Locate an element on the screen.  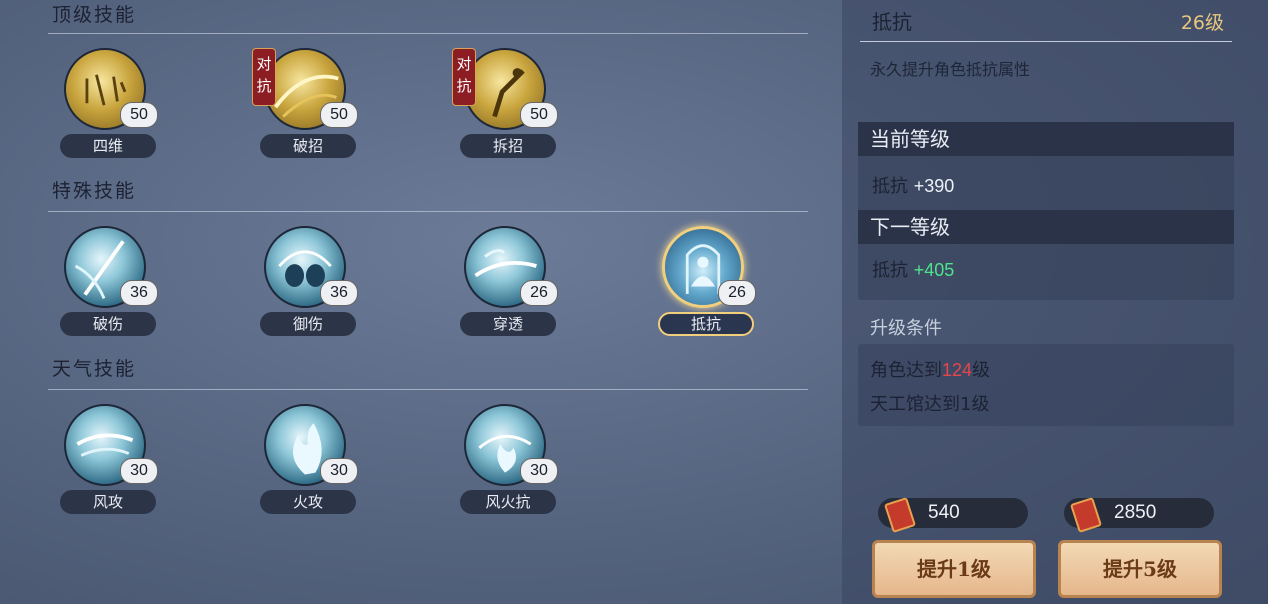
skill-name-label: 火攻 is located at coordinates (308, 502).